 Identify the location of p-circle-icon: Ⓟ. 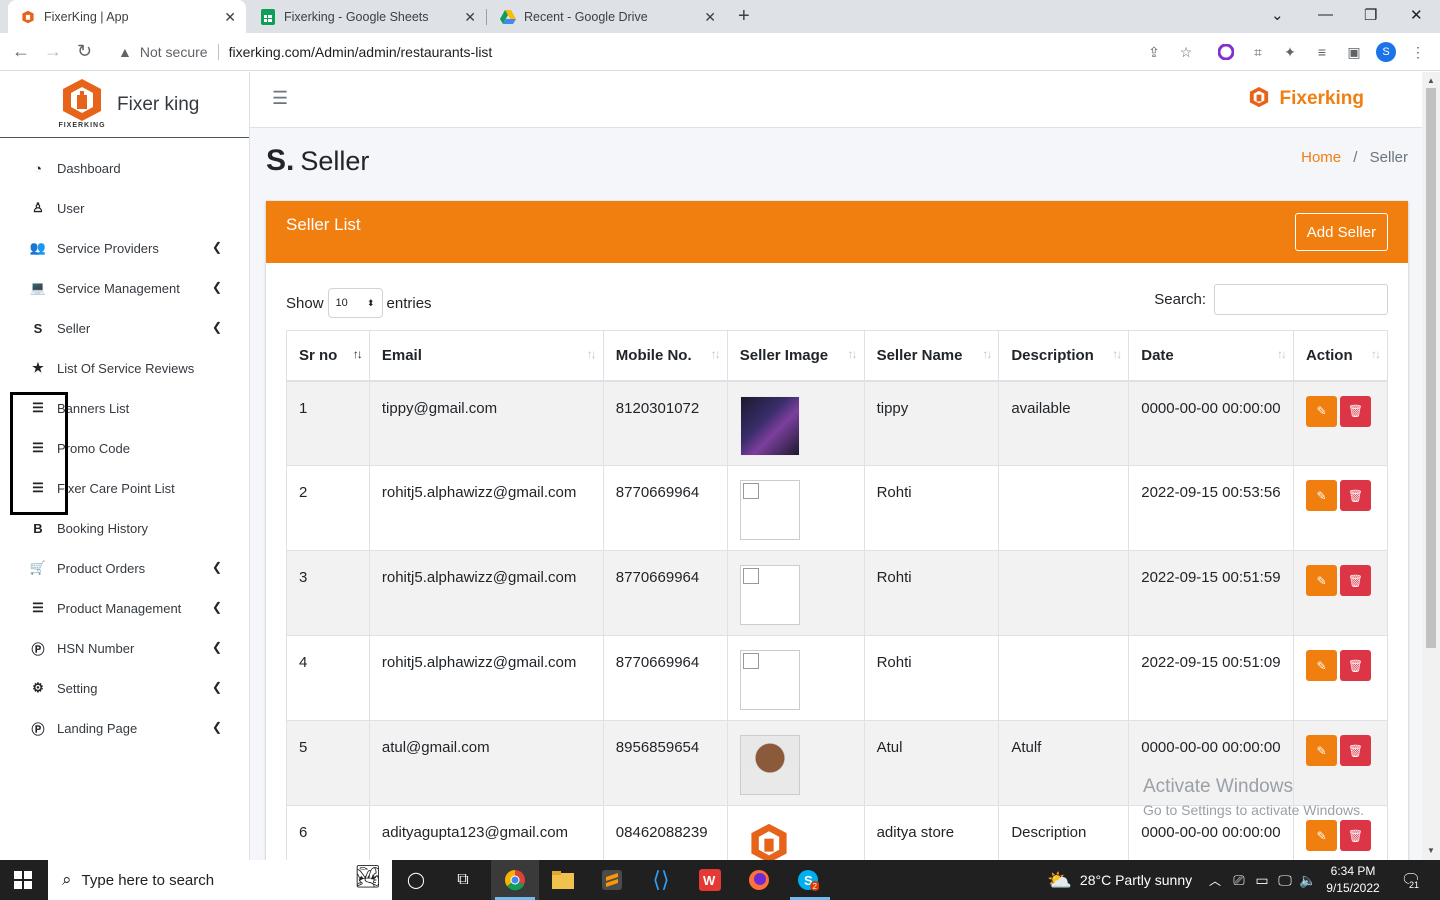
(38, 729).